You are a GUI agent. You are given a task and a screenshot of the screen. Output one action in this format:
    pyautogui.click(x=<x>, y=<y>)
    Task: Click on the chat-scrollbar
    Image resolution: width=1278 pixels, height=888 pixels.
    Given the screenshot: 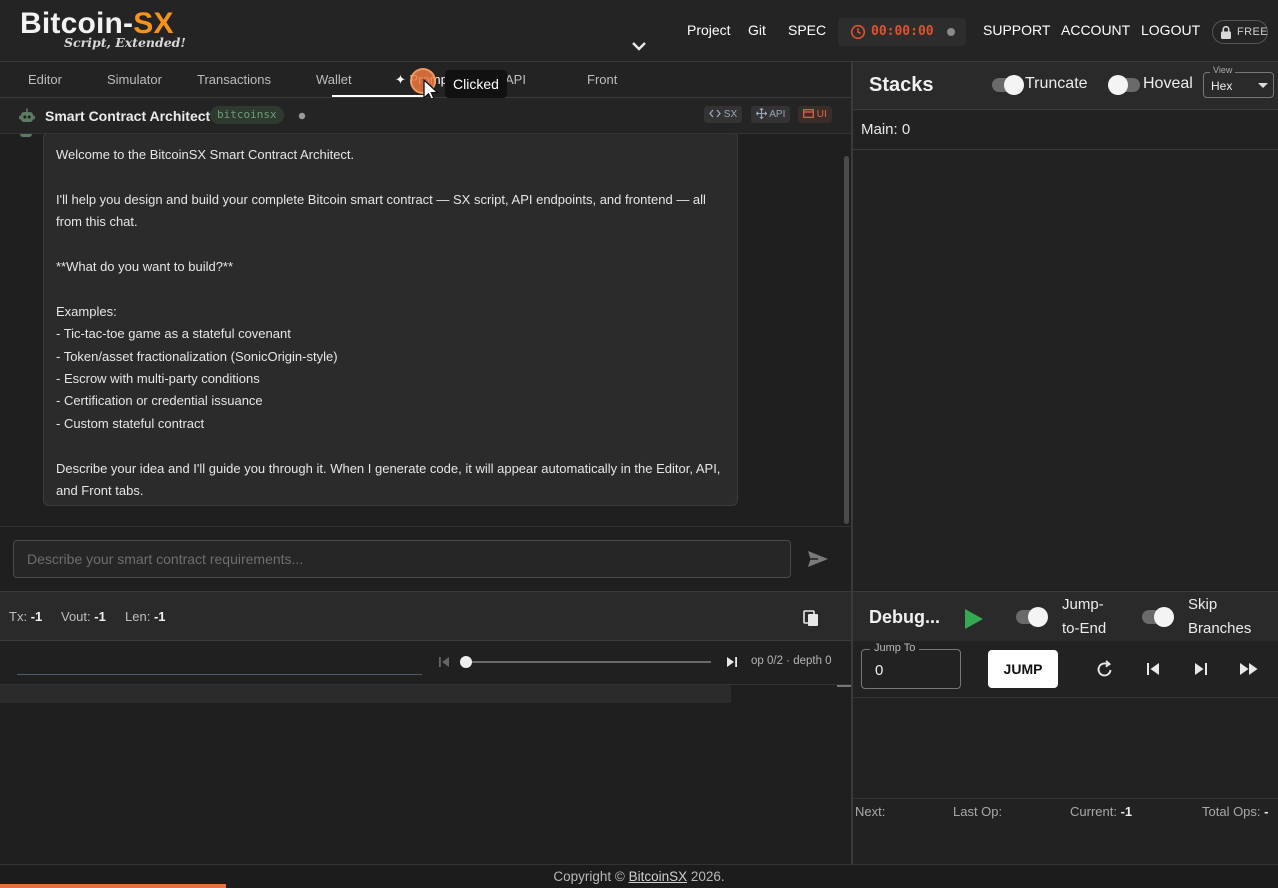 What is the action you would take?
    pyautogui.click(x=846, y=340)
    